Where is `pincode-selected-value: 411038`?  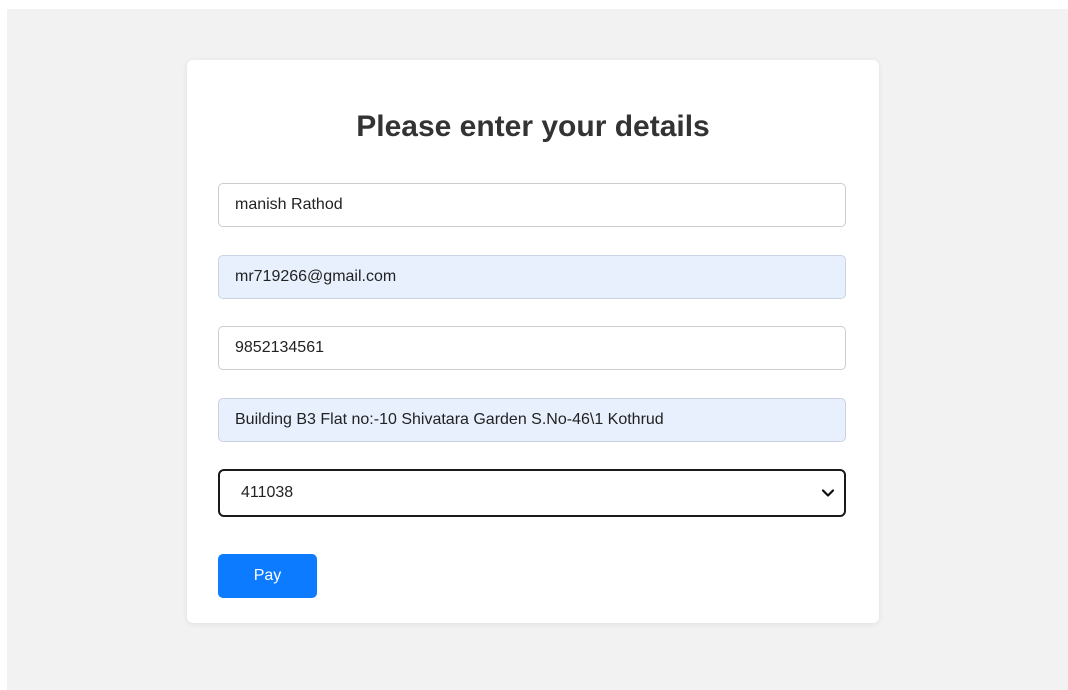
pincode-selected-value: 411038 is located at coordinates (267, 492).